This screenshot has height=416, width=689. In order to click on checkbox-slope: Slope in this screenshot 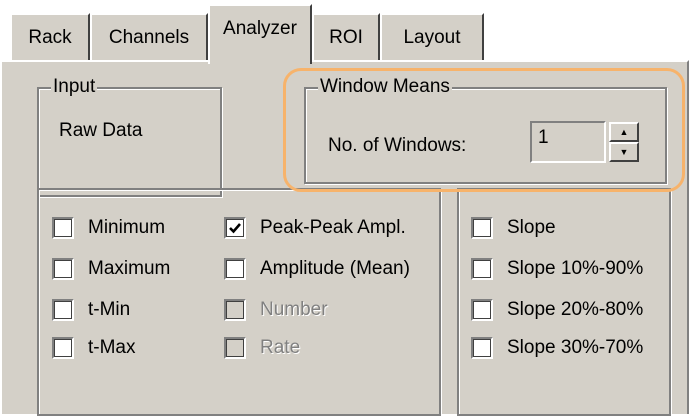, I will do `click(513, 228)`.